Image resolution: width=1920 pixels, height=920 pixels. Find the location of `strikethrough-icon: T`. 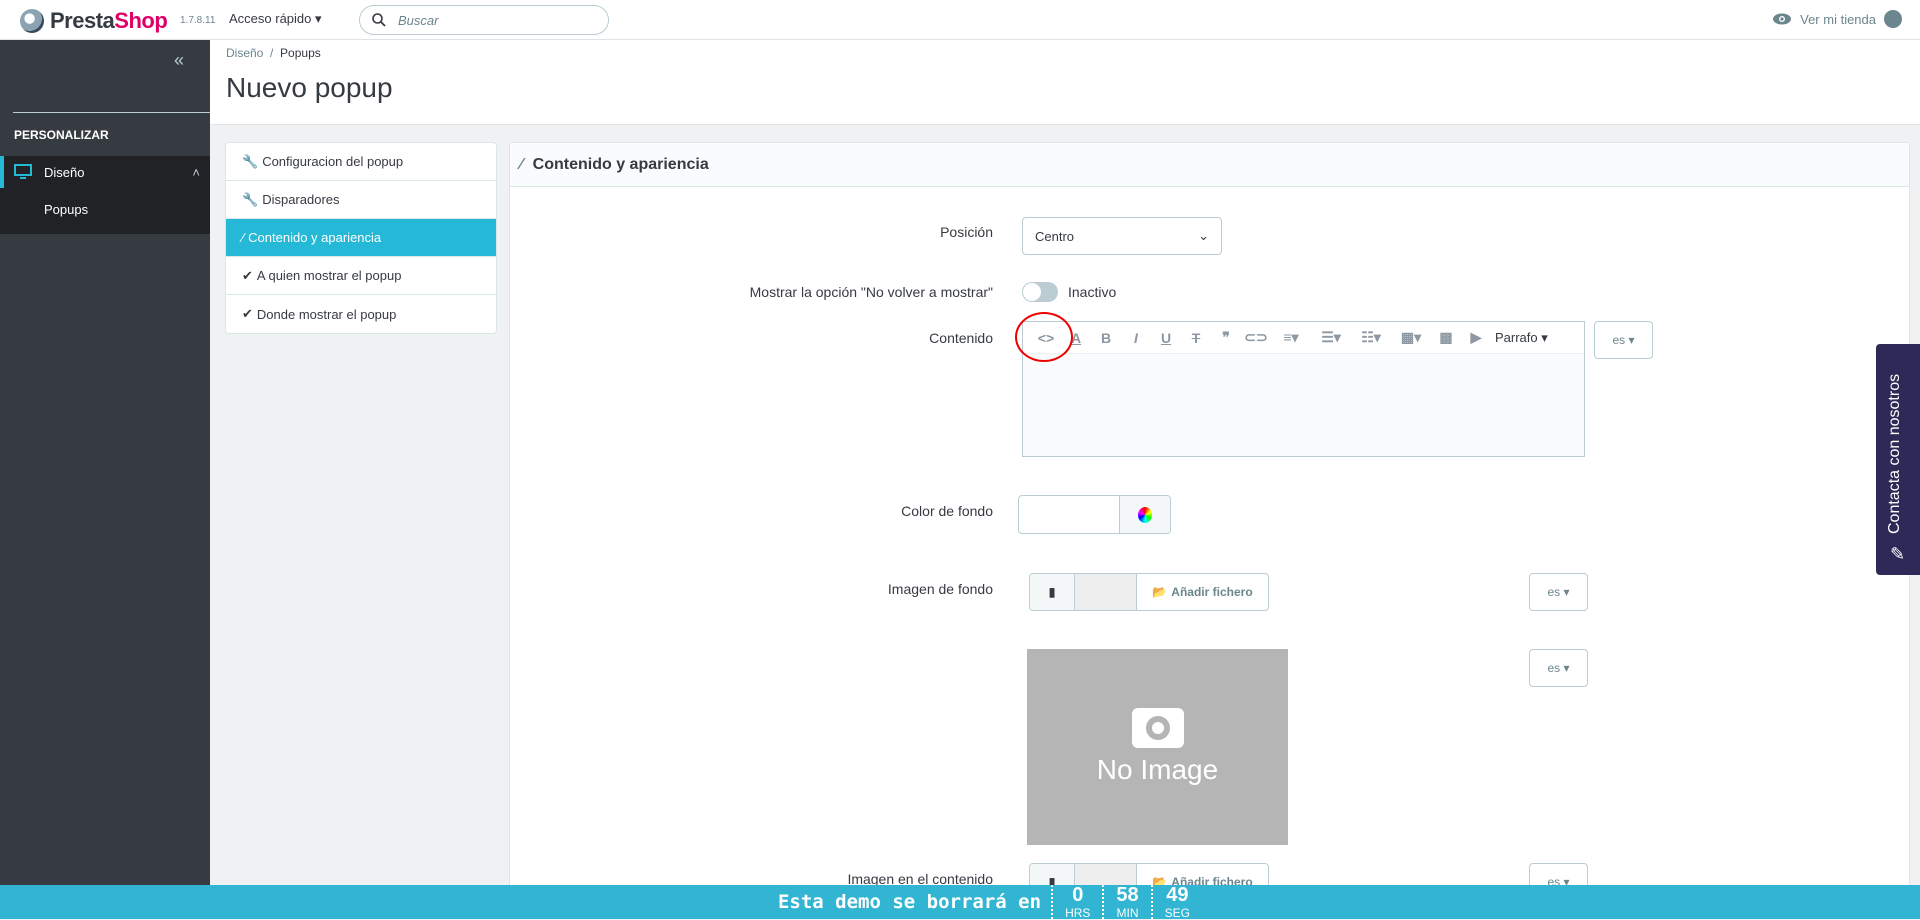

strikethrough-icon: T is located at coordinates (1196, 338).